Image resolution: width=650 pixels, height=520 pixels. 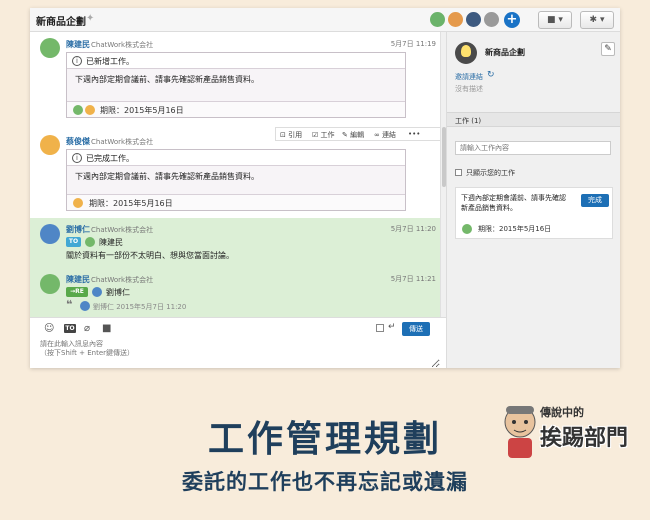 I want to click on to-button: TO, so click(x=70, y=328).